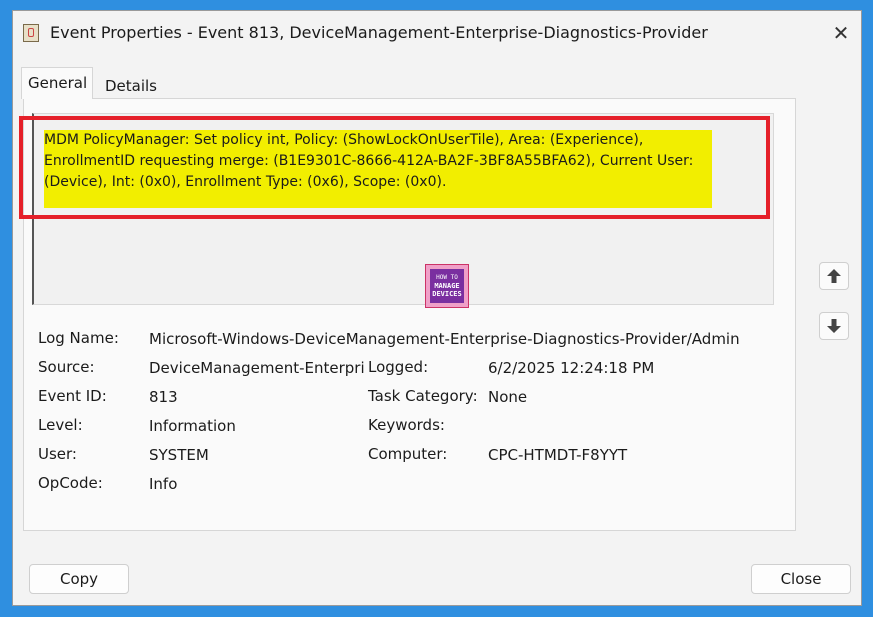  I want to click on logged-label: Logged:, so click(398, 367).